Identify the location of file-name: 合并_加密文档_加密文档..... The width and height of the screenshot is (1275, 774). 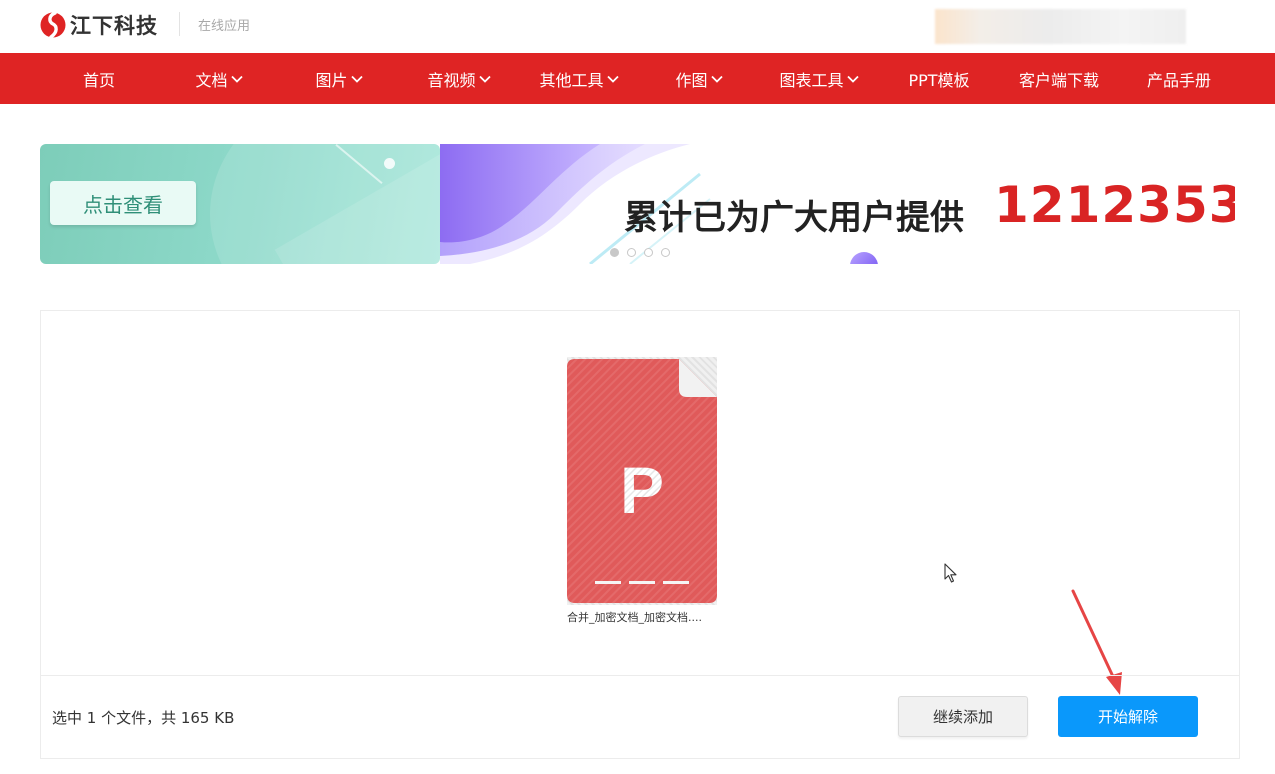
(634, 617).